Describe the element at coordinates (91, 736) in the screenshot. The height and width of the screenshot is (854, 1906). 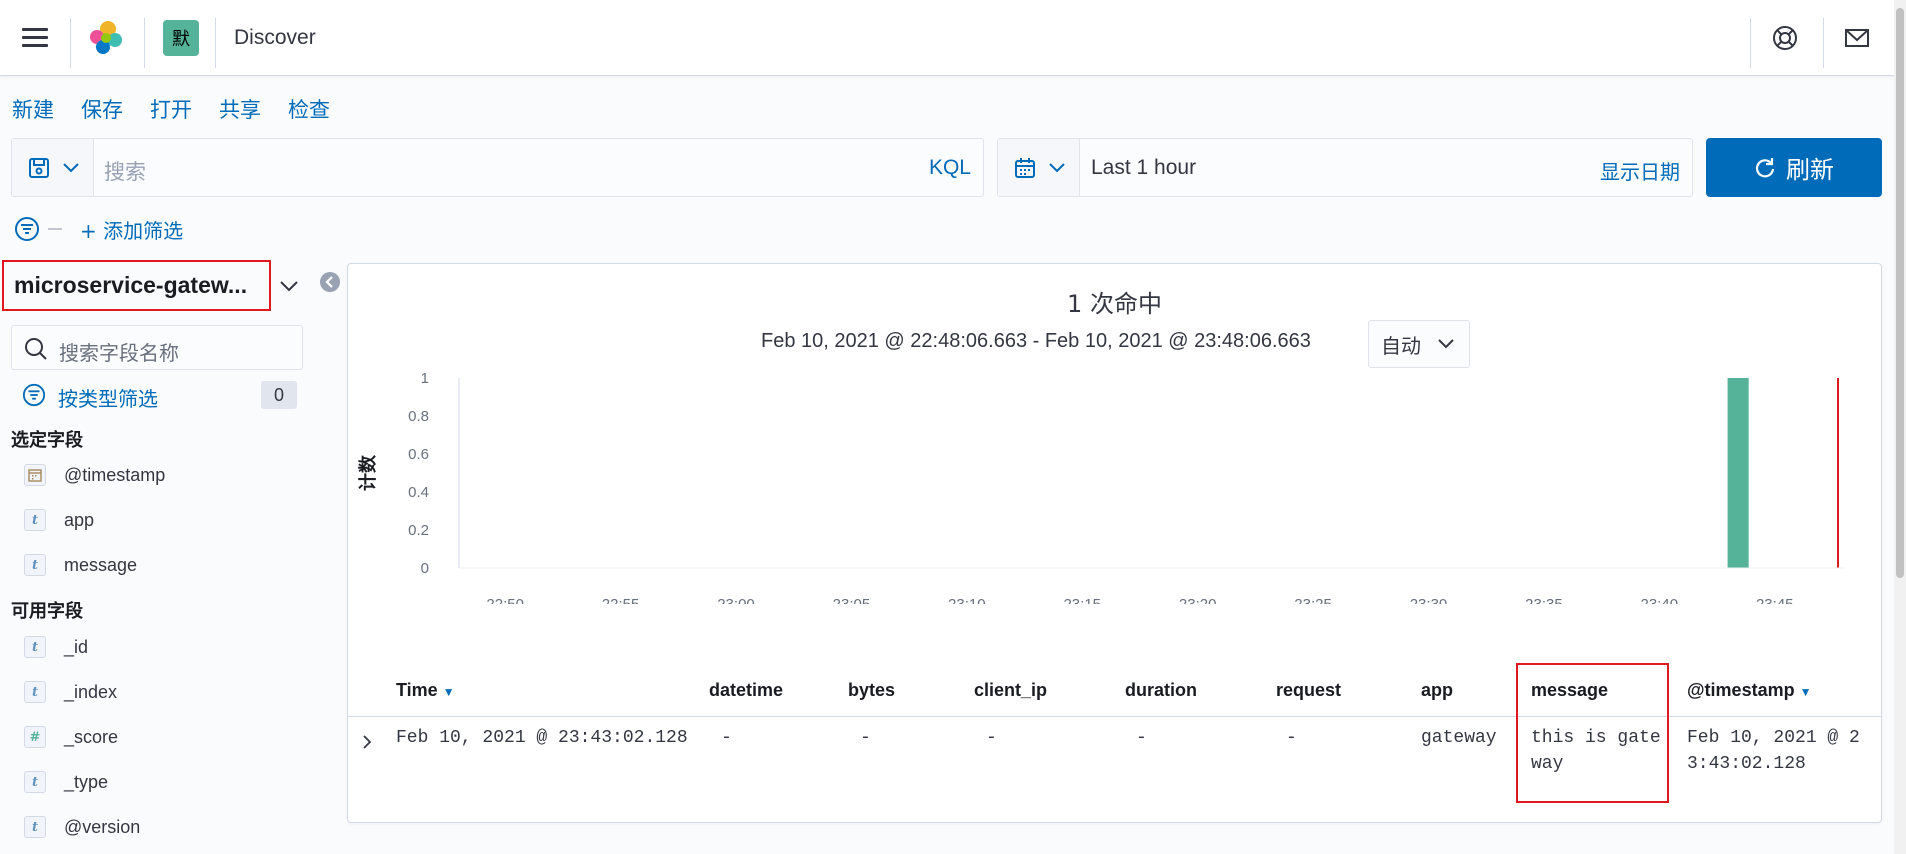
I see `field-name: _score` at that location.